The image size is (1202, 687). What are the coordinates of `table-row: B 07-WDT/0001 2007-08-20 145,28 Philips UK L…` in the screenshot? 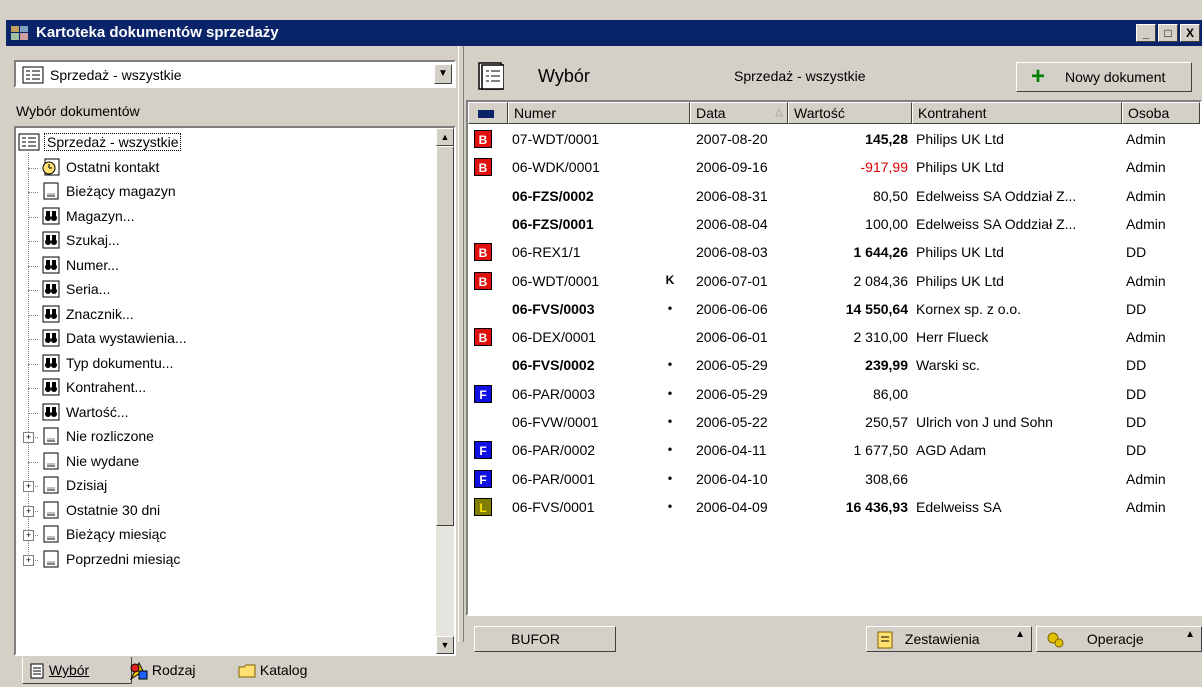 It's located at (834, 140).